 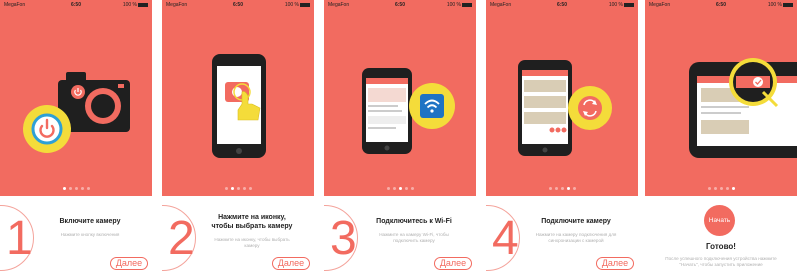 What do you see at coordinates (90, 221) in the screenshot?
I see `step-title: Включите камеру` at bounding box center [90, 221].